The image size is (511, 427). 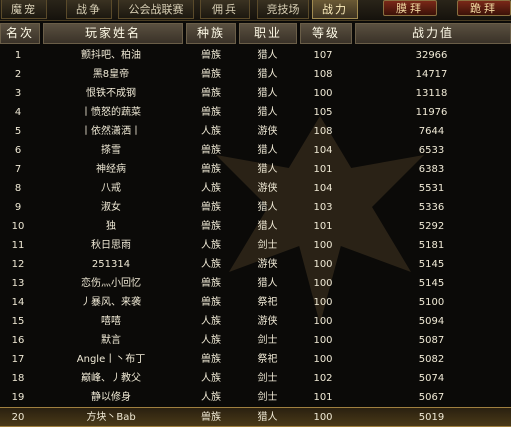 What do you see at coordinates (18, 378) in the screenshot?
I see `rank-cell: 18` at bounding box center [18, 378].